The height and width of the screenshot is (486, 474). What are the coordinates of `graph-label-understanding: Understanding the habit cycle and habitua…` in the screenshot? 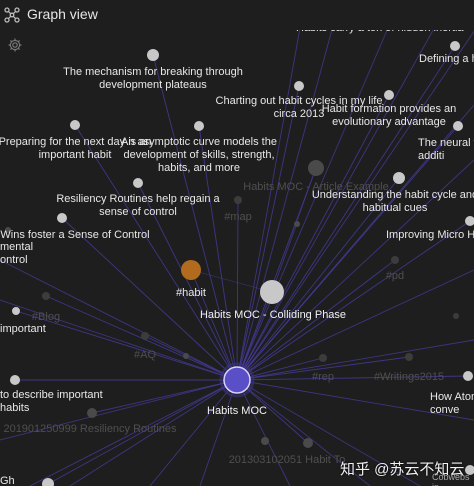 It's located at (393, 201).